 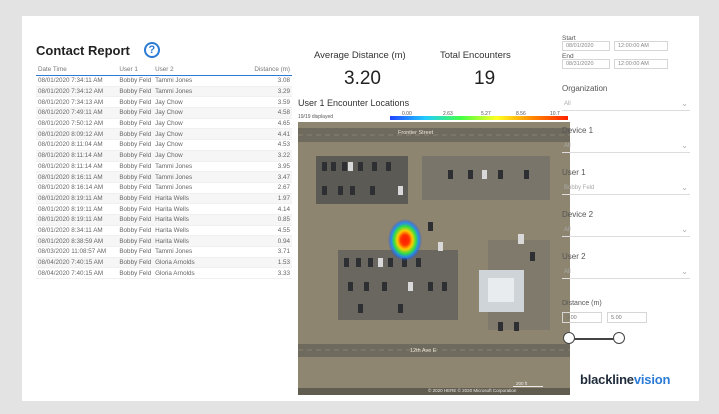 What do you see at coordinates (586, 46) in the screenshot?
I see `start-date-input: 08/01/2020` at bounding box center [586, 46].